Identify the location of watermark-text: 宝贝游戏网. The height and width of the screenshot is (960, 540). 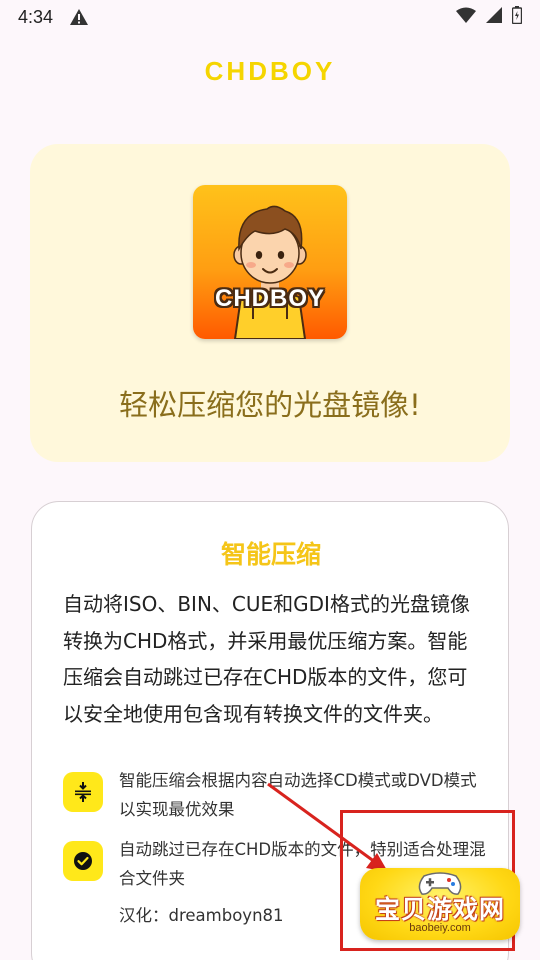
(439, 909).